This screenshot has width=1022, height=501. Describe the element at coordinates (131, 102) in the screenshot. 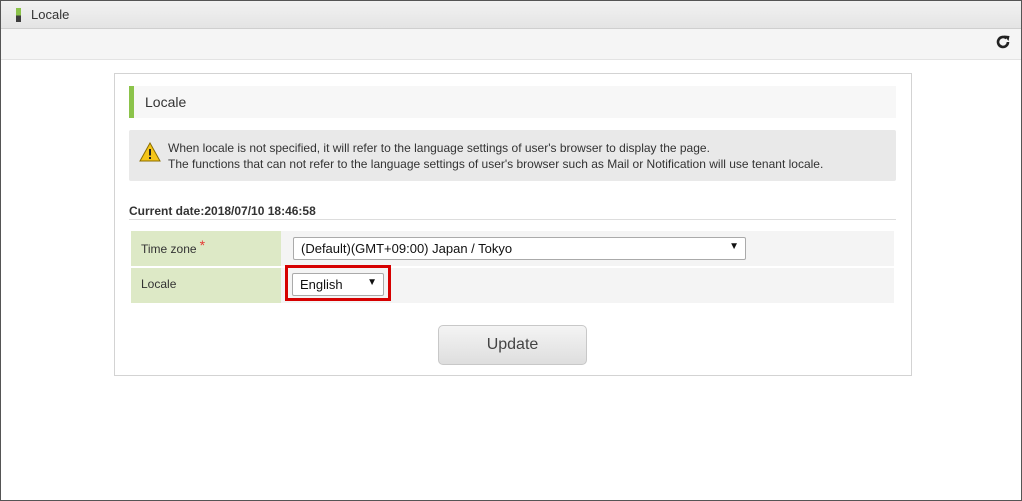

I see `panel-header-accent` at that location.